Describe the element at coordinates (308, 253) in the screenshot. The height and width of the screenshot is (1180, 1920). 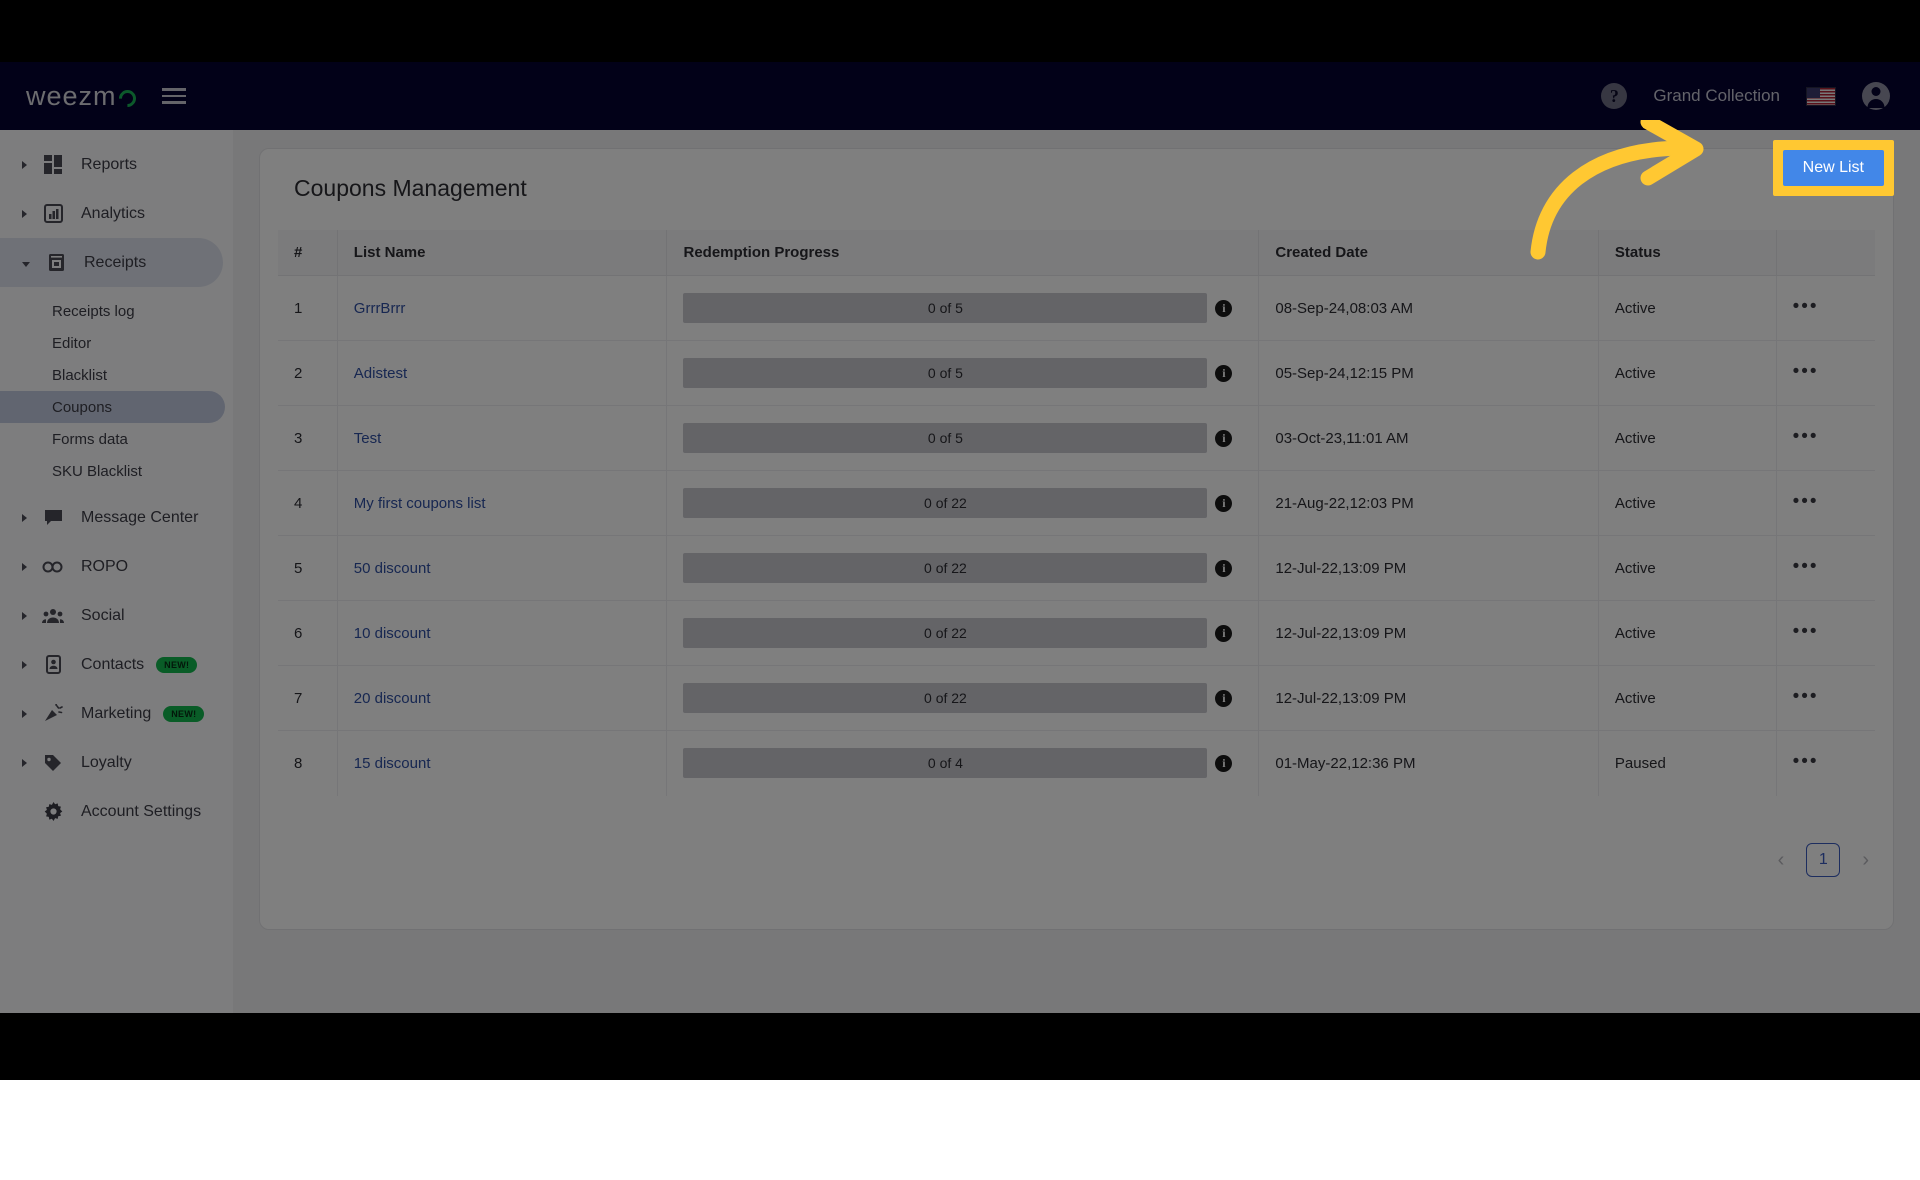
I see `column-header-number: #` at that location.